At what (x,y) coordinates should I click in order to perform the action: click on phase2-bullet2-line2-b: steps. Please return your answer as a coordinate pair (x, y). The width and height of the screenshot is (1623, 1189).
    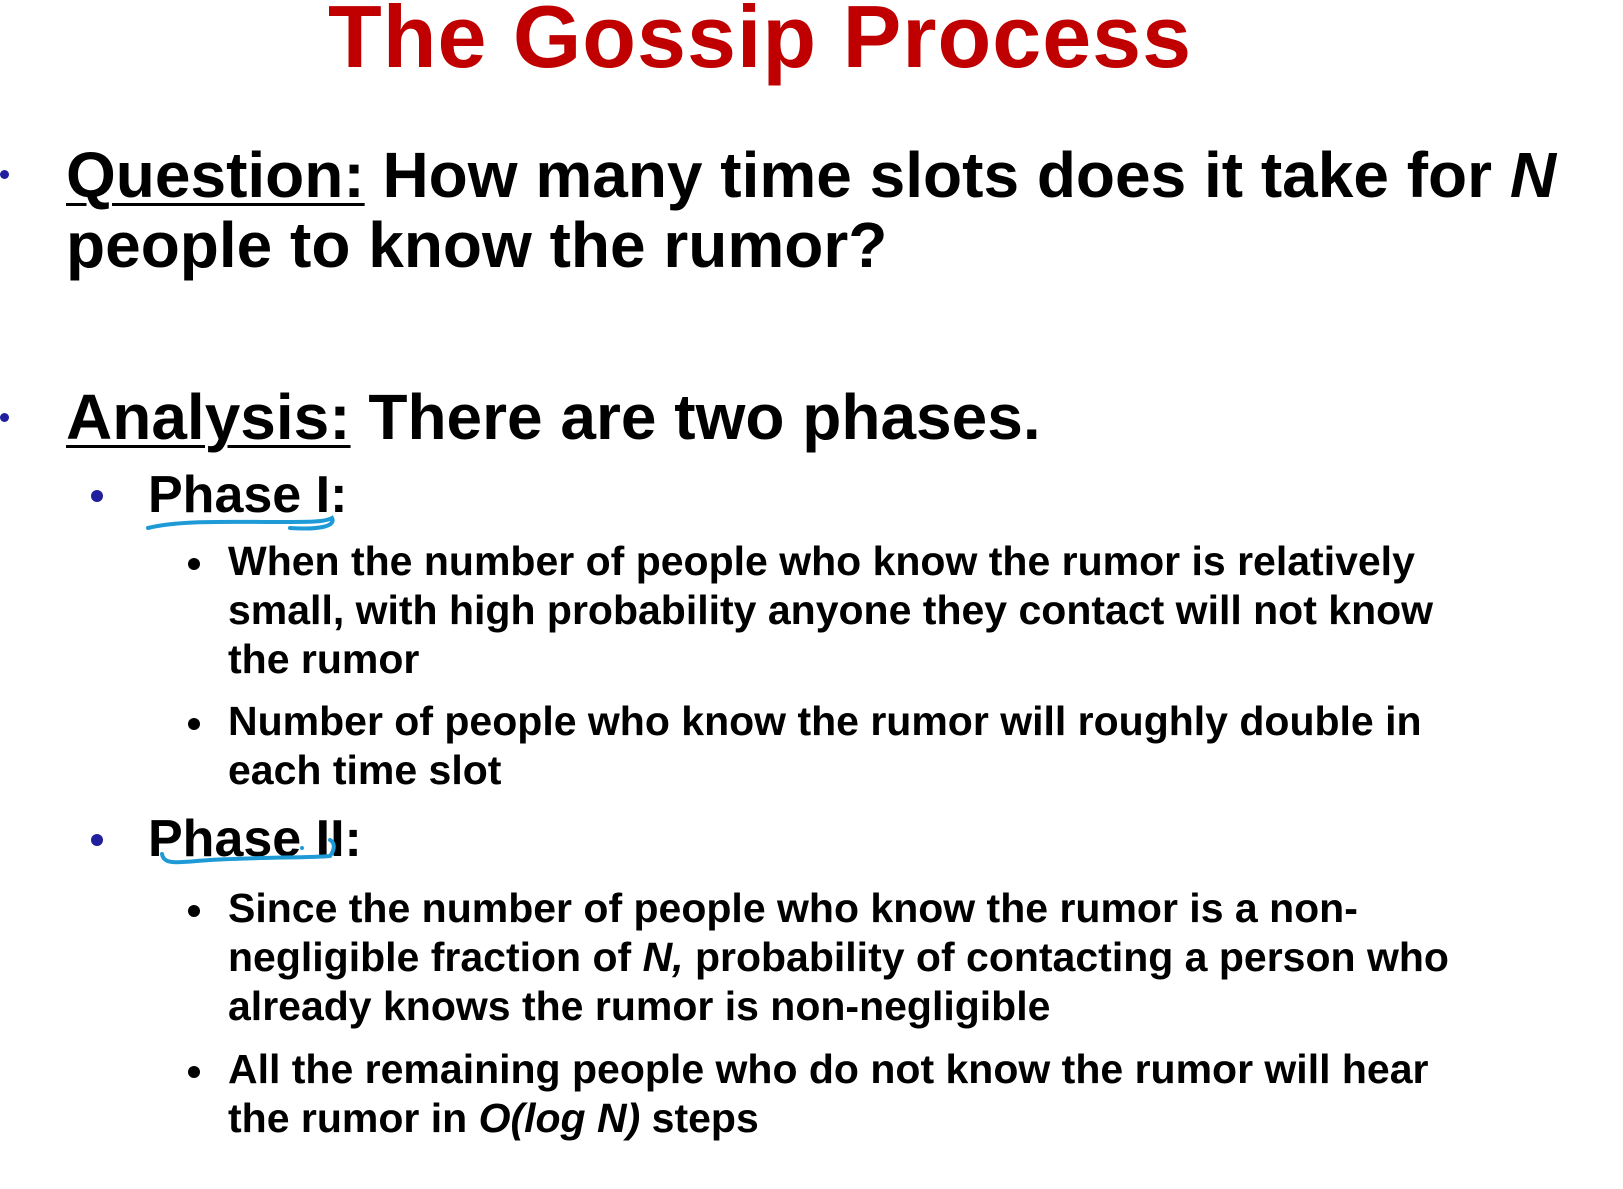
    Looking at the image, I should click on (699, 1118).